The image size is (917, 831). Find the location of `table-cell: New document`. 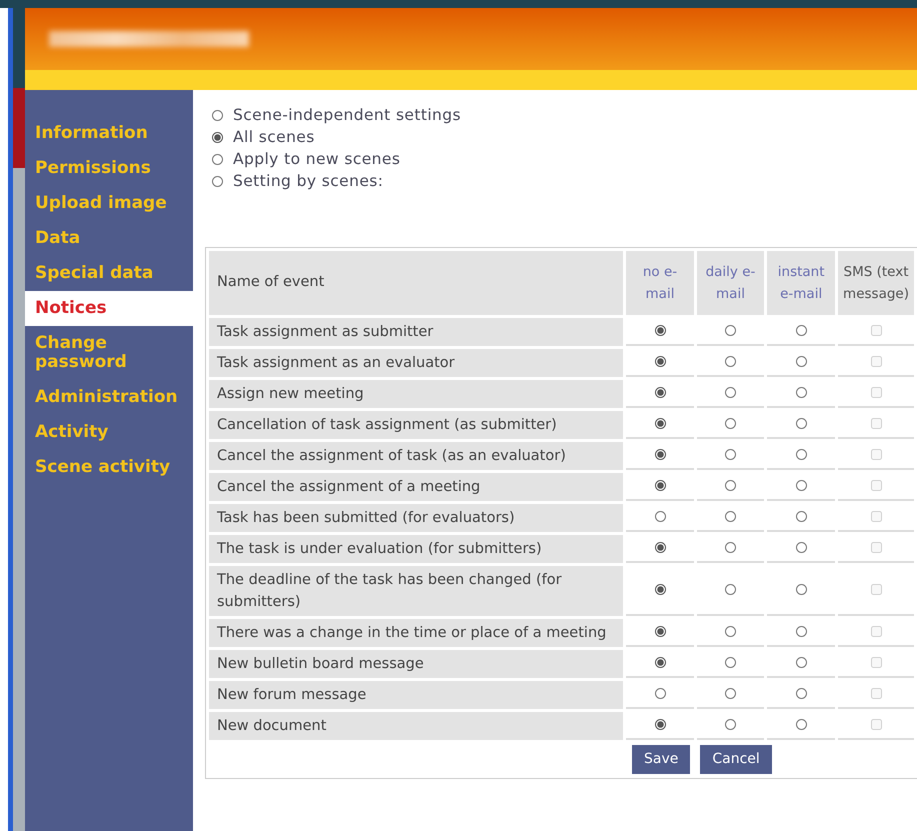

table-cell: New document is located at coordinates (416, 726).